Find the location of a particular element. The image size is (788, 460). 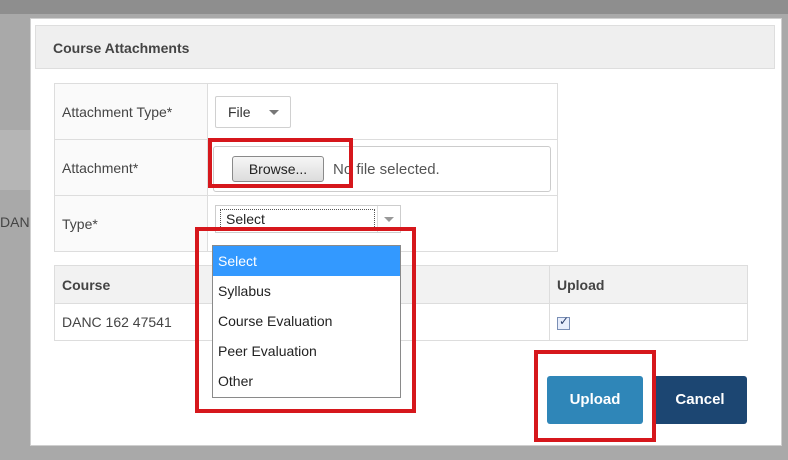

attachment-type-select: File is located at coordinates (253, 112).